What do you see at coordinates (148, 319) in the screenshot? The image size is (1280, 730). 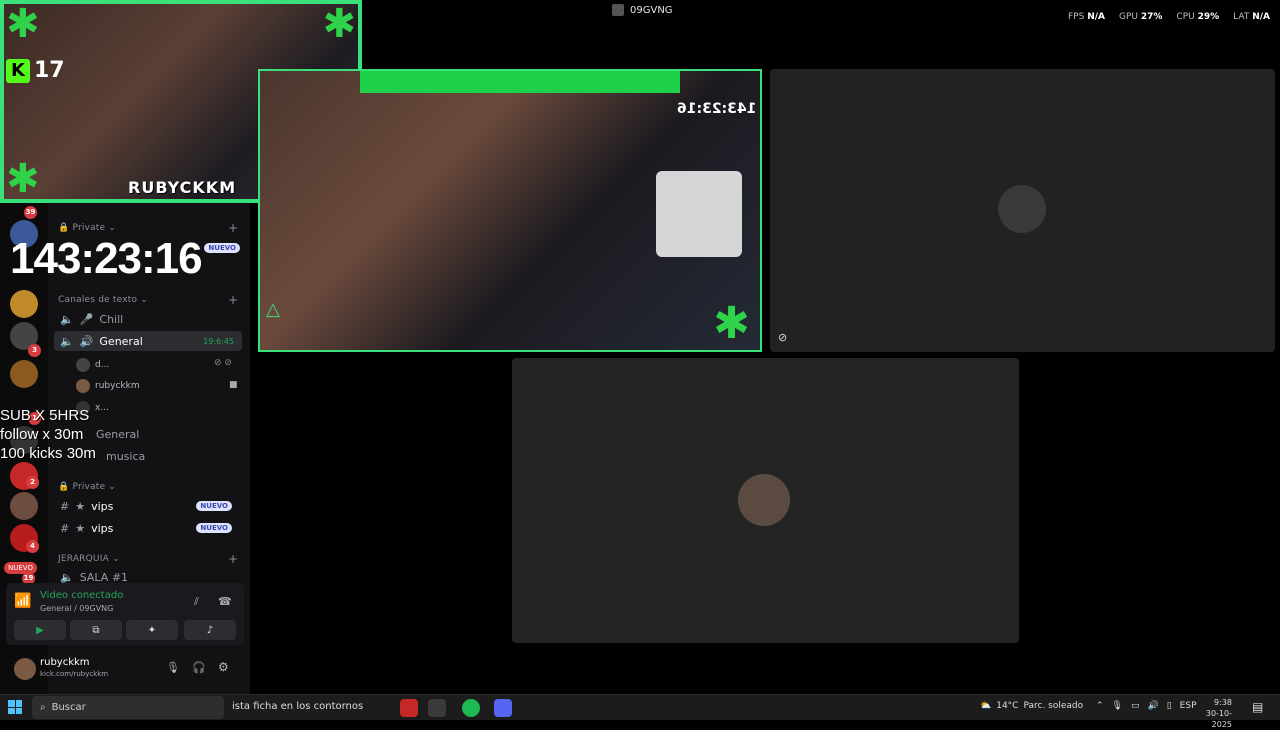 I see `channel-chill: 🔈 🎤 Chill` at bounding box center [148, 319].